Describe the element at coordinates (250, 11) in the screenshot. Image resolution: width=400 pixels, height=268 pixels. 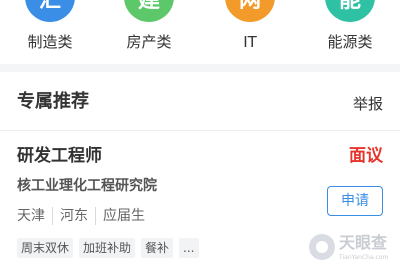
I see `it-icon: 网` at that location.